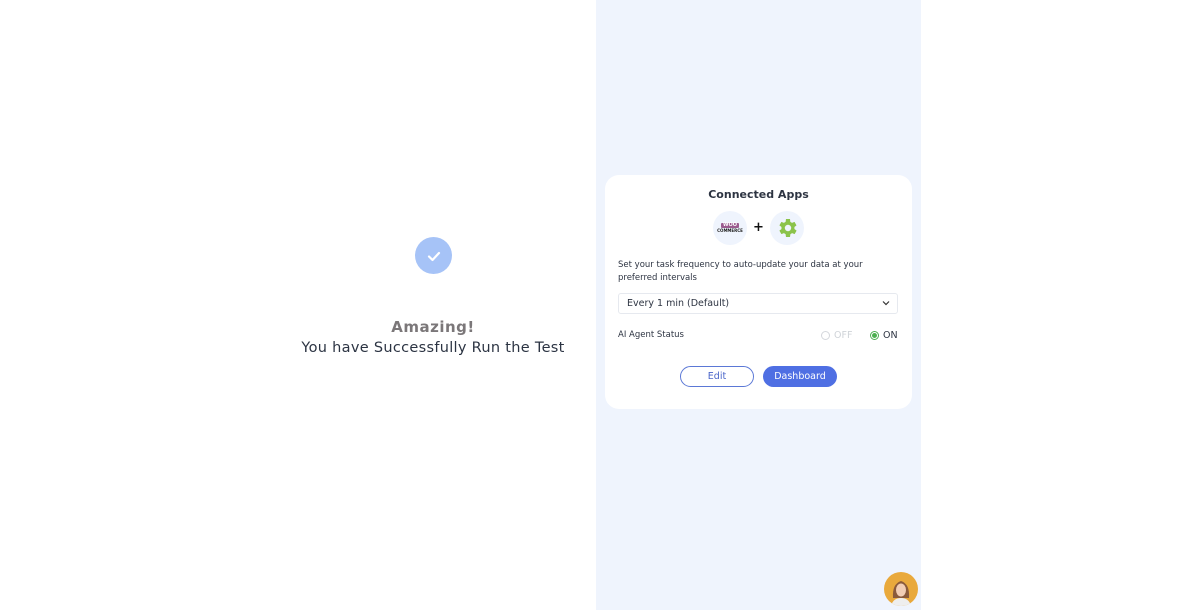  I want to click on radio-checked-icon, so click(874, 335).